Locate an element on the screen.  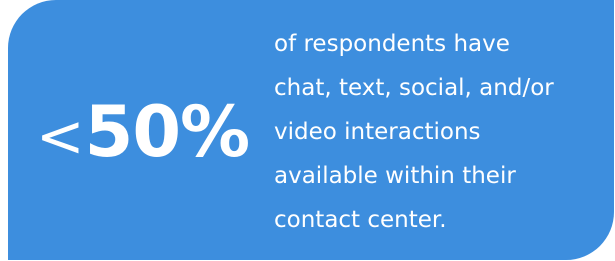
stat-prefix: < is located at coordinates (60, 136).